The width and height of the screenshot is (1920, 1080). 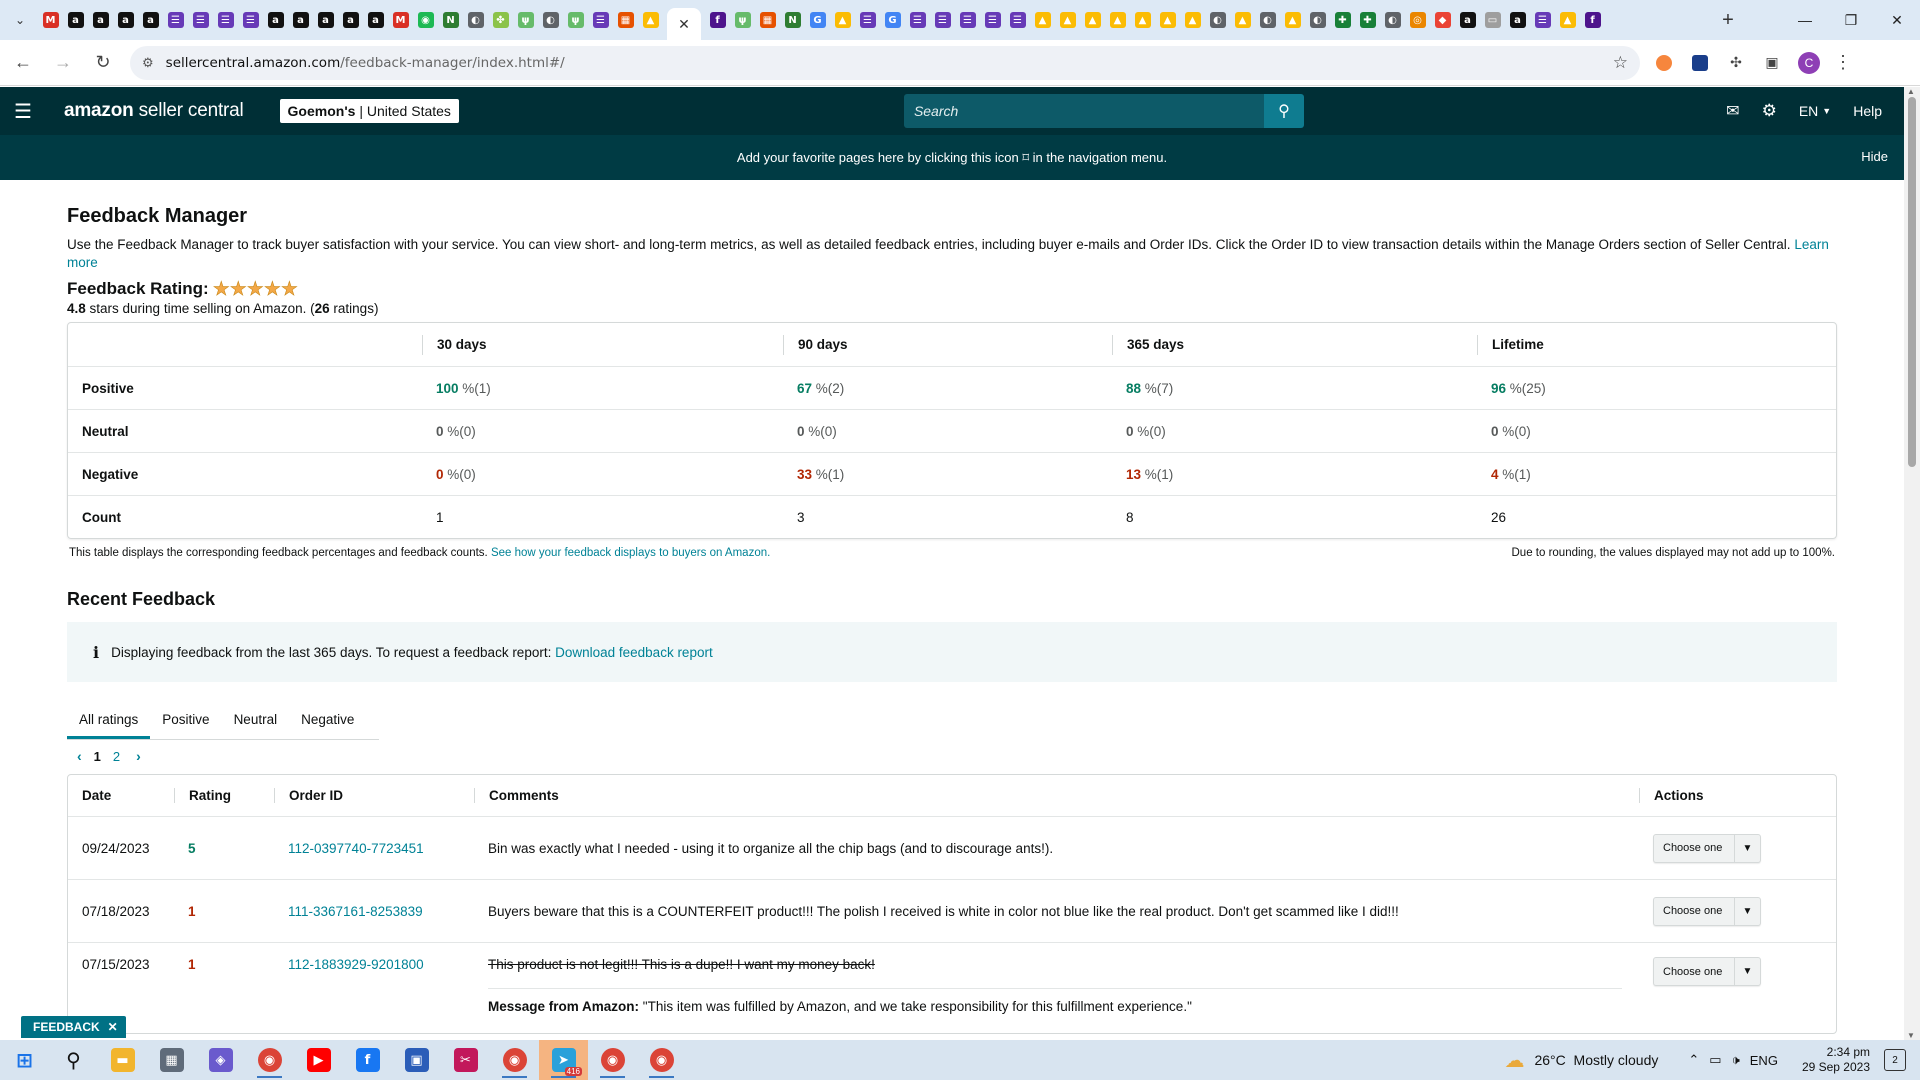 I want to click on order-id-link: 111-3367161-8253839, so click(x=355, y=911).